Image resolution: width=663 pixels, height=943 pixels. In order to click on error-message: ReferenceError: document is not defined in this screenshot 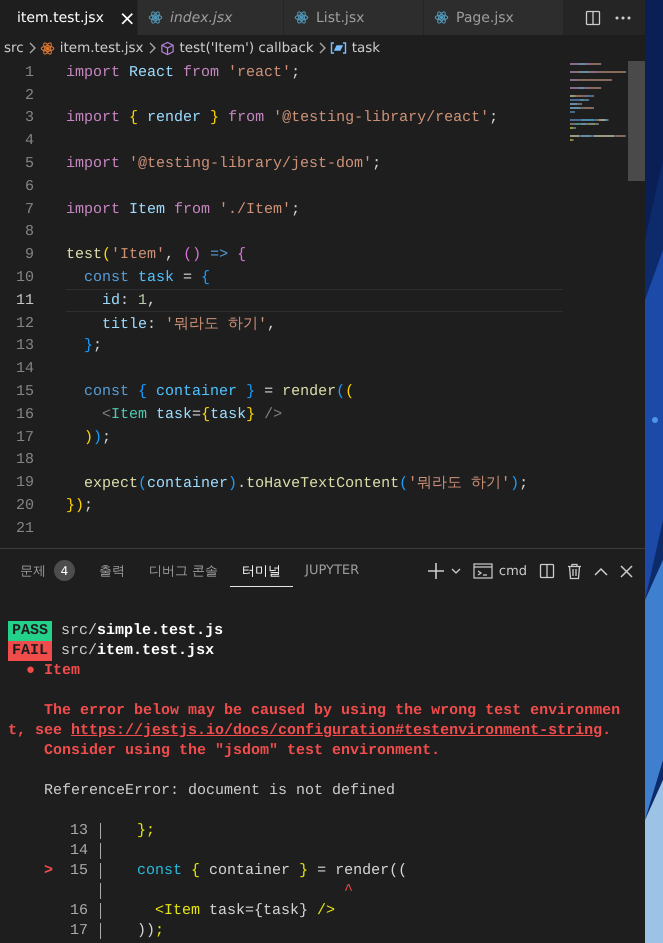, I will do `click(219, 790)`.